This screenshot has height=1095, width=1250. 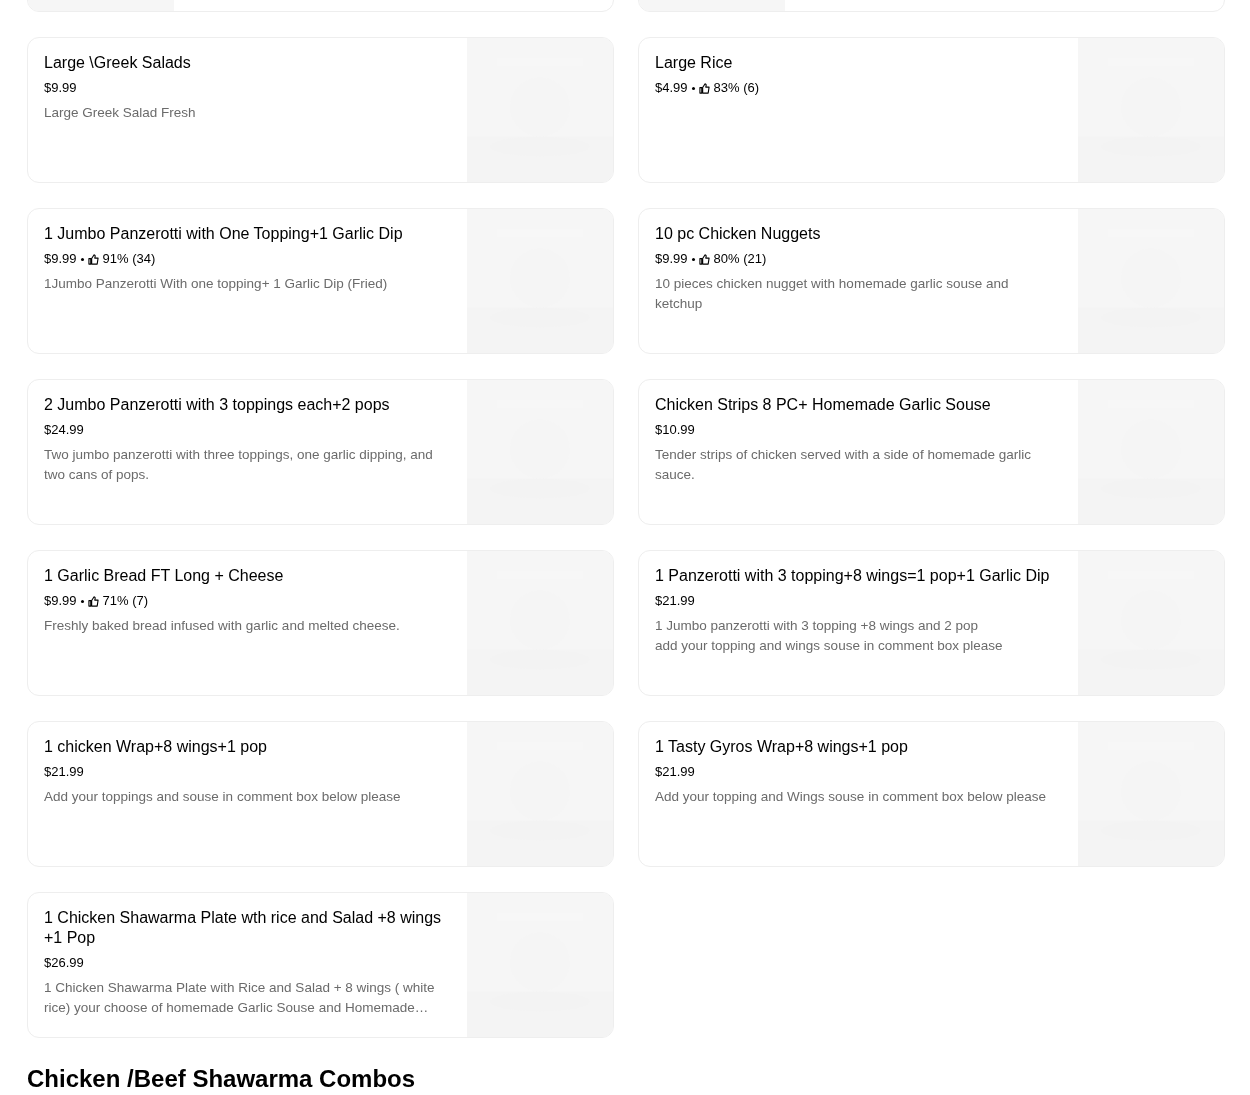 What do you see at coordinates (736, 88) in the screenshot?
I see `item-rating: 83% (6)` at bounding box center [736, 88].